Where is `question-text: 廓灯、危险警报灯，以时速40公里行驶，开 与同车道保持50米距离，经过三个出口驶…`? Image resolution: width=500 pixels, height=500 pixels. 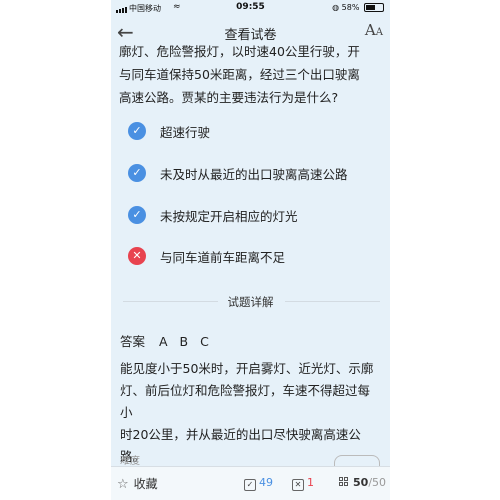 question-text: 廓灯、危险警报灯，以时速40公里行驶，开 与同车道保持50米距离，经过三个出口驶… is located at coordinates (250, 74).